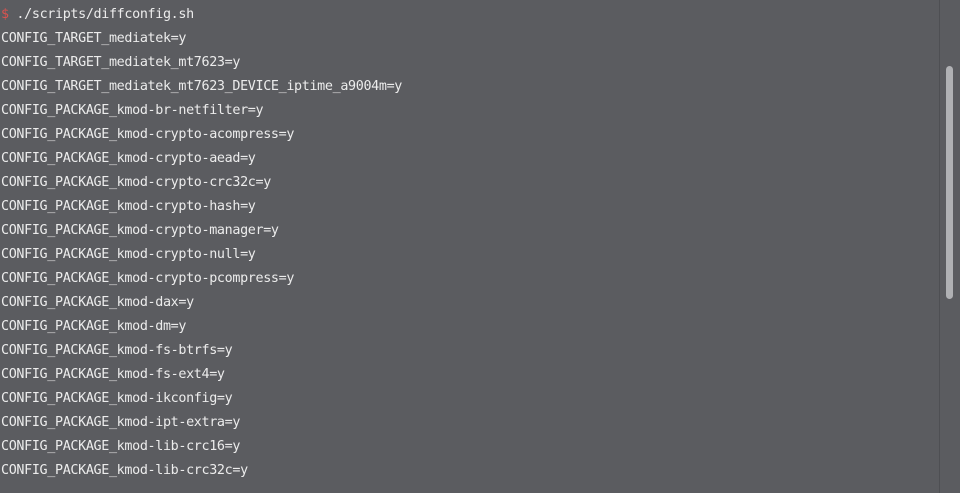 This screenshot has width=960, height=493. Describe the element at coordinates (132, 110) in the screenshot. I see `output-line: CONFIG_PACKAGE_kmod-br-netfilter=y` at that location.